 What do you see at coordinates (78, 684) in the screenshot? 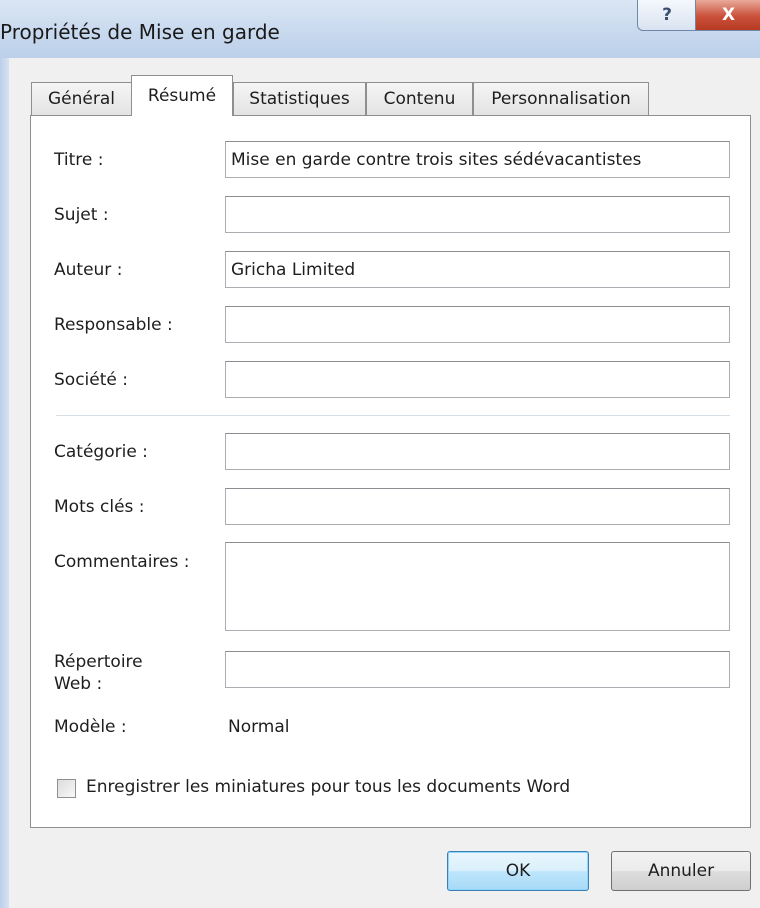
I see `hyperlink-label-line2: Web :` at bounding box center [78, 684].